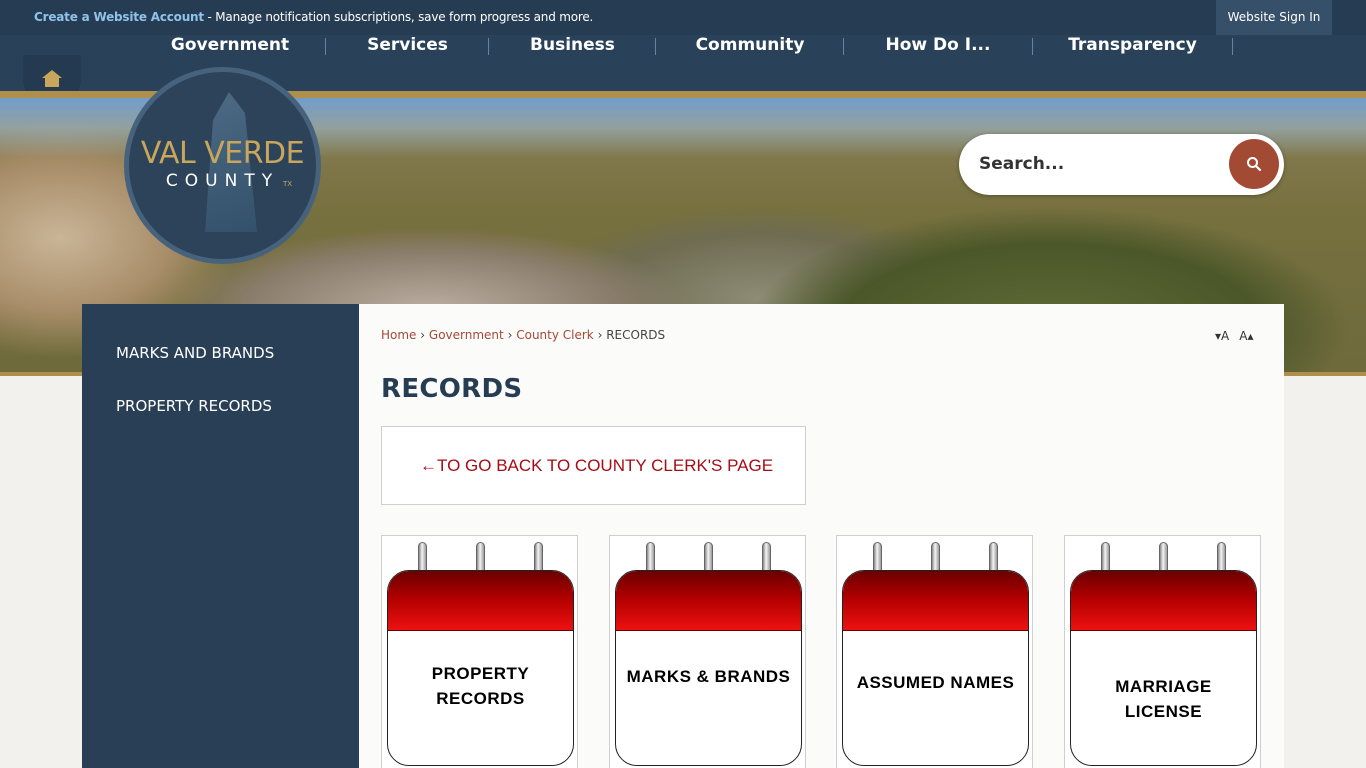 The height and width of the screenshot is (768, 1366). What do you see at coordinates (555, 335) in the screenshot?
I see `breadcrumb-county-clerk: County Clerk` at bounding box center [555, 335].